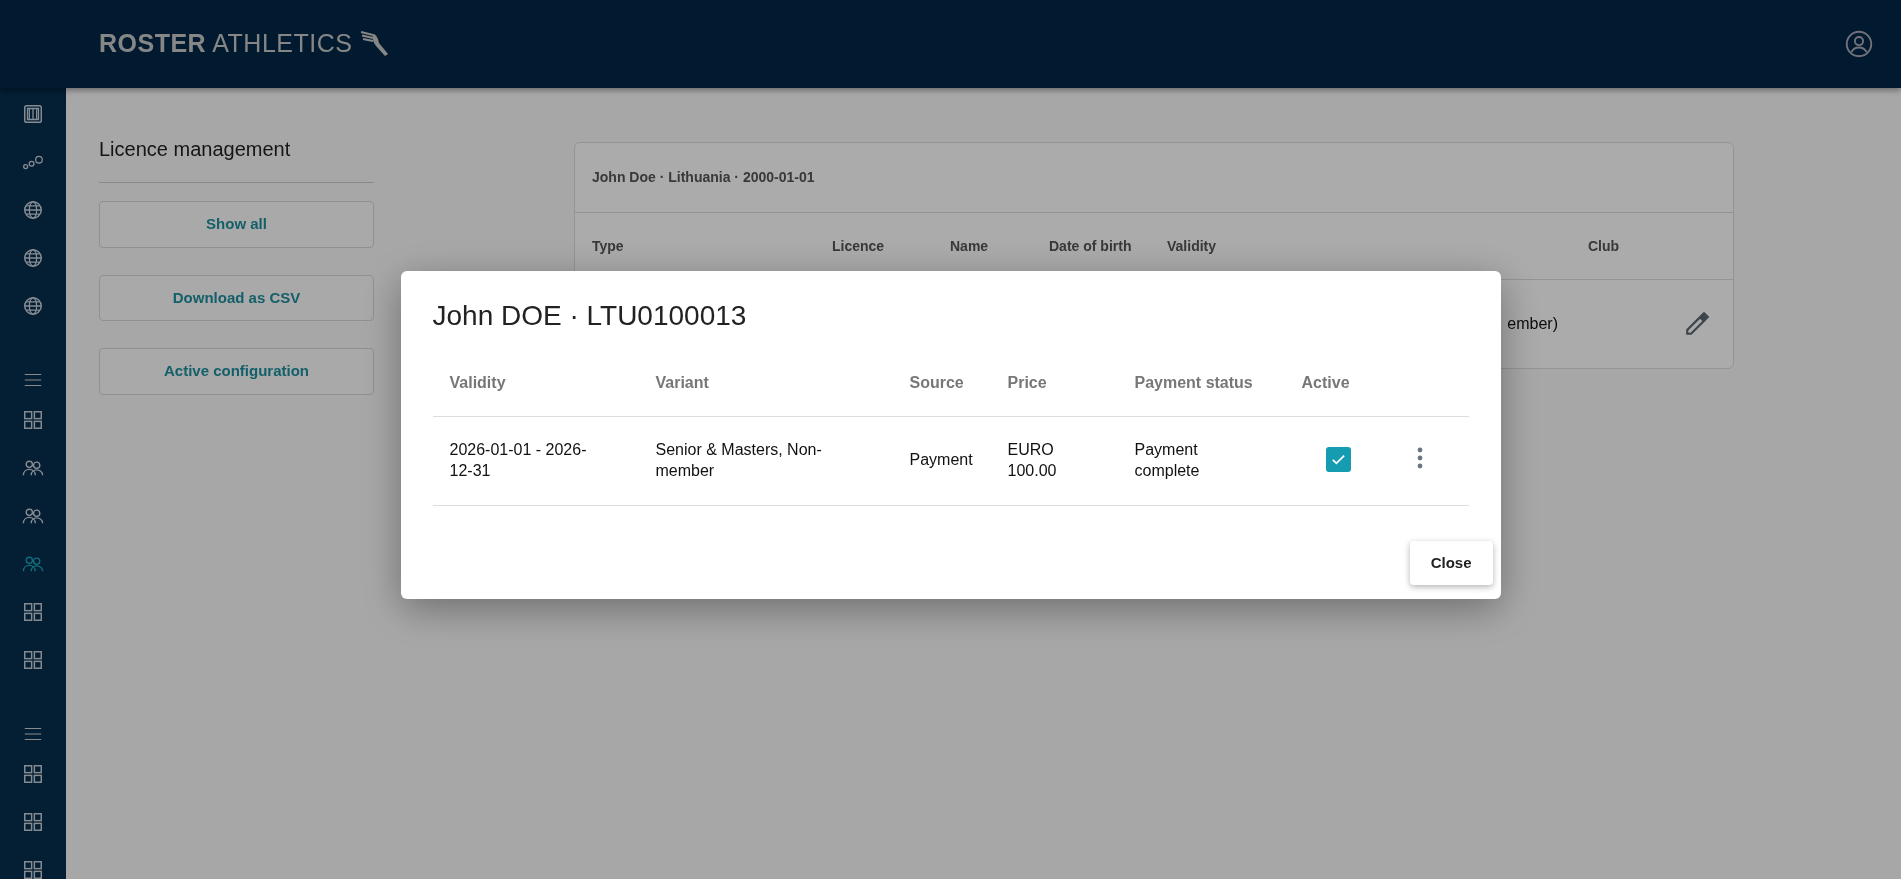  I want to click on dialog-title: John DOE · LTU0100013, so click(590, 316).